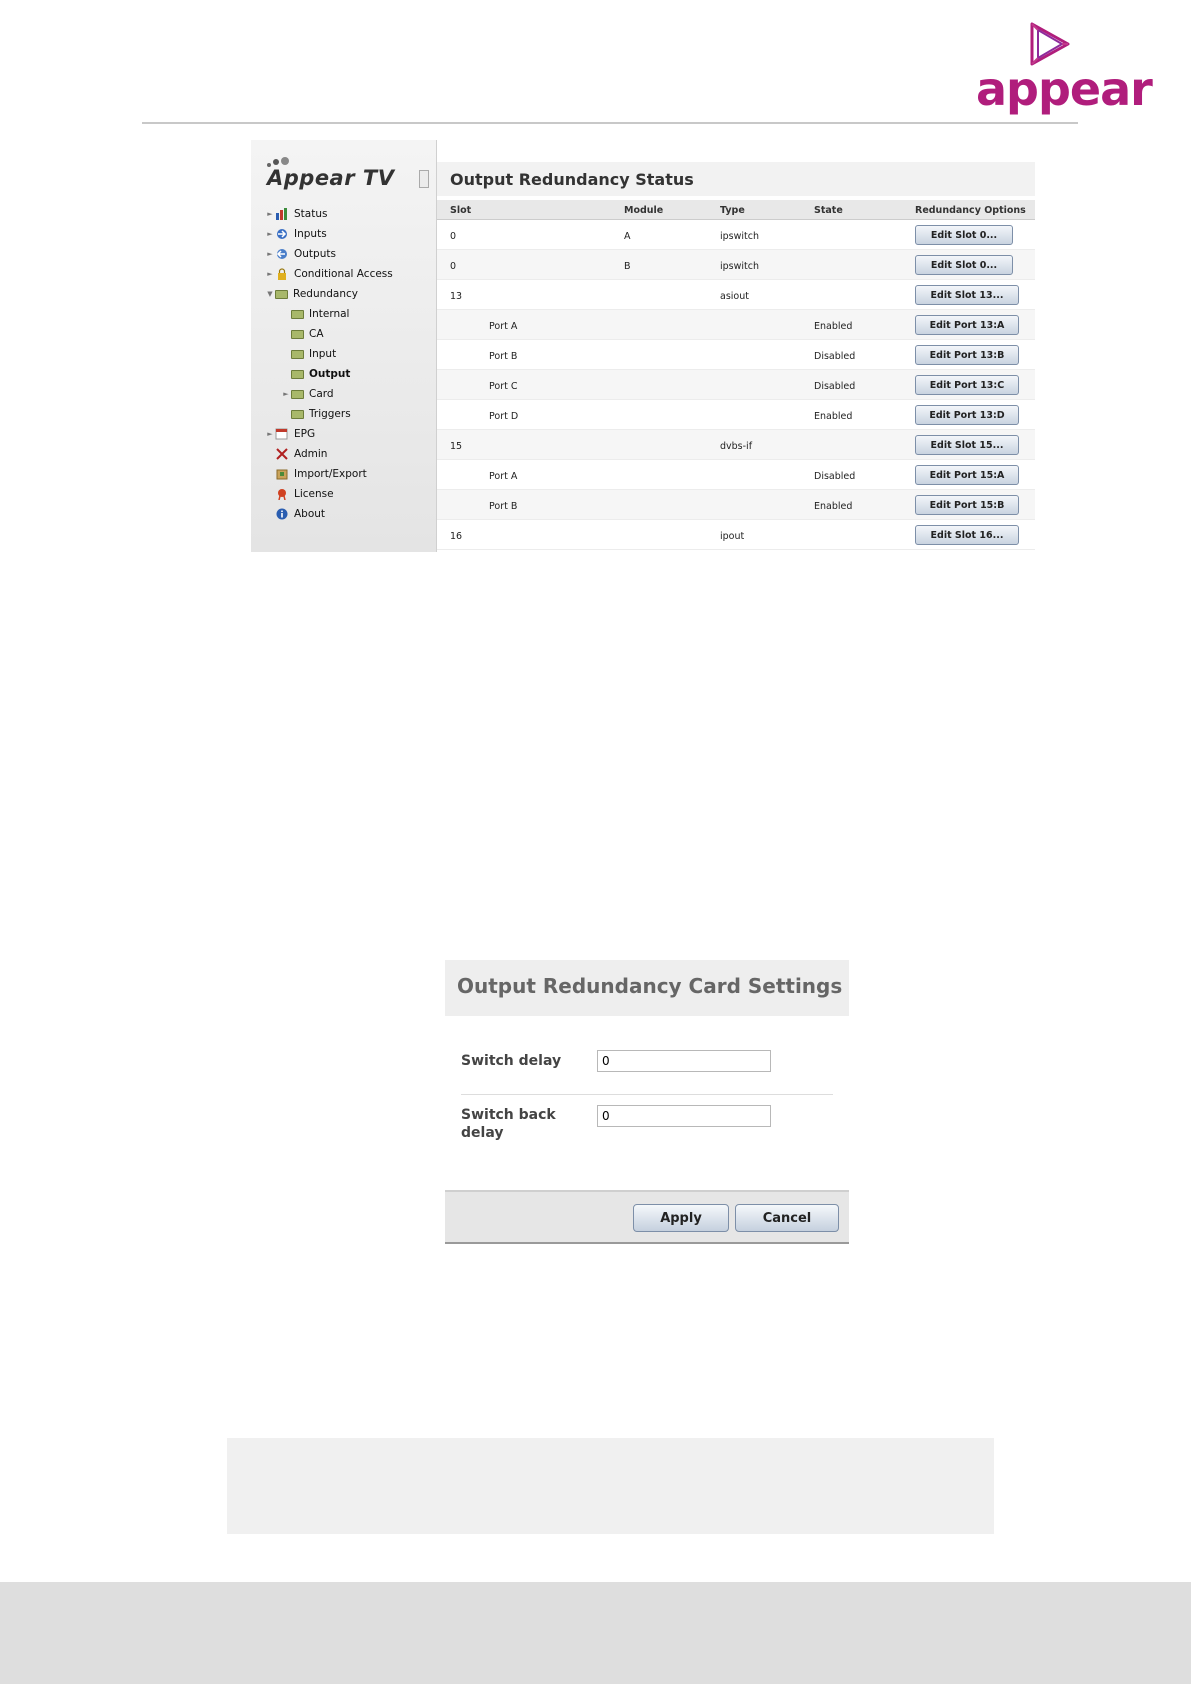 The width and height of the screenshot is (1191, 1684). Describe the element at coordinates (967, 385) in the screenshot. I see `edit-port-13c-button: Edit Port 13:C` at that location.